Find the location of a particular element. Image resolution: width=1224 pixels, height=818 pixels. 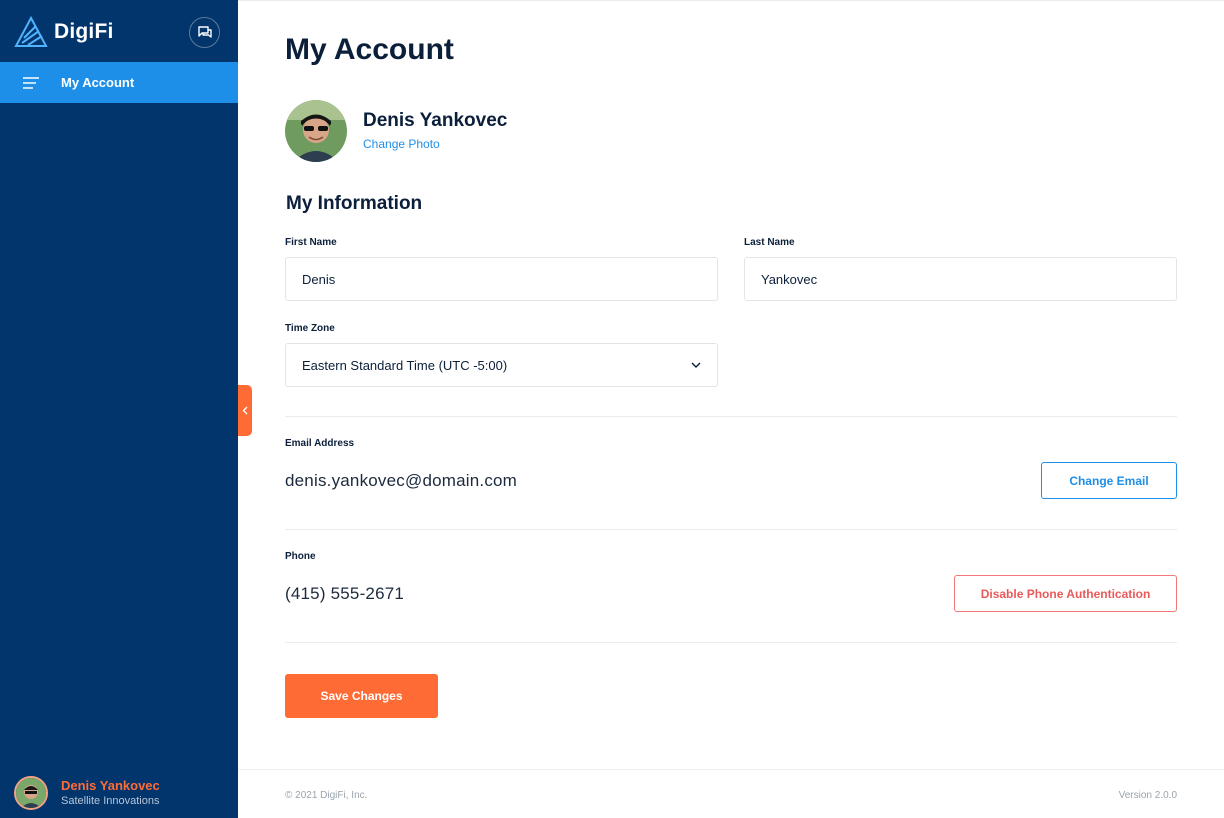

save-changes-button: Save Changes is located at coordinates (361, 696).